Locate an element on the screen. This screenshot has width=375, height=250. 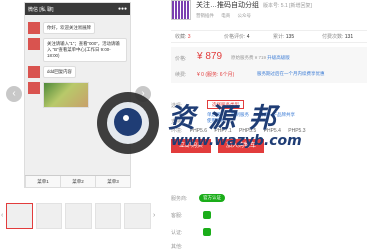
stat-favorites: 收藏: 3 is located at coordinates (183, 37).